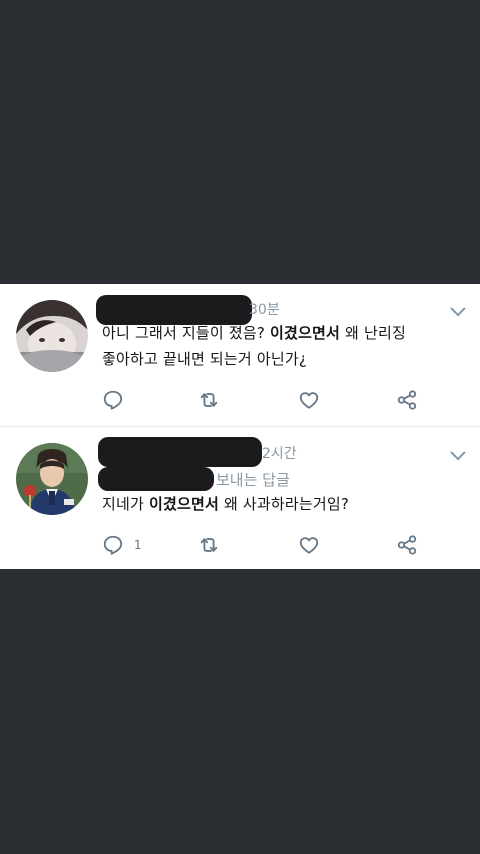 This screenshot has width=480, height=854. Describe the element at coordinates (262, 400) in the screenshot. I see `tweet-actions` at that location.